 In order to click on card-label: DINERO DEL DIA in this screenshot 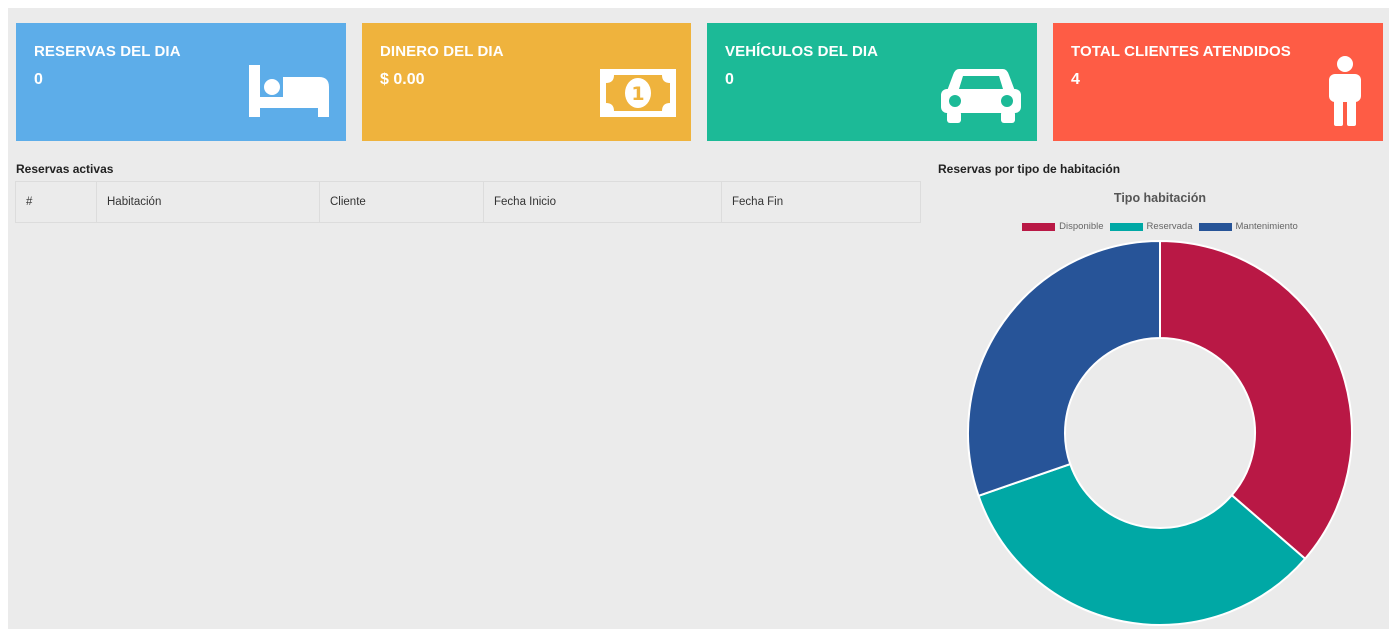, I will do `click(442, 51)`.